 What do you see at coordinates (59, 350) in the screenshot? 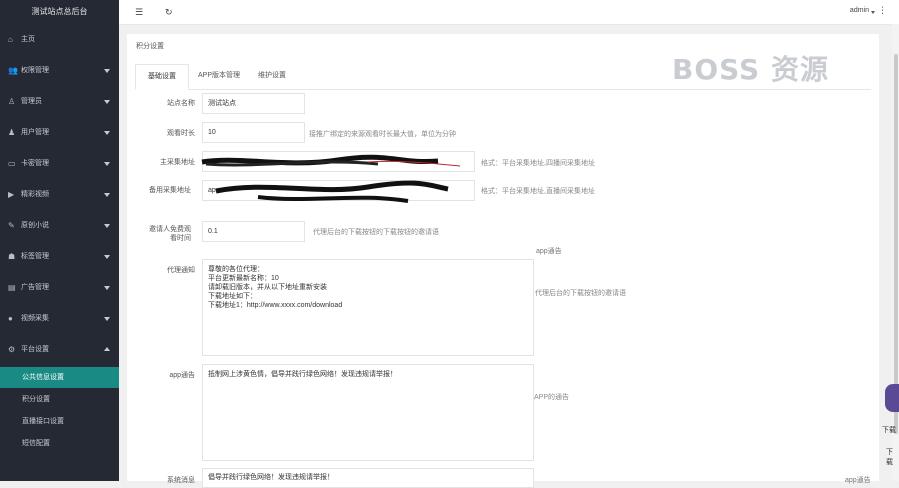
I see `sidebar-item-platform: ⚙ 平台设置` at bounding box center [59, 350].